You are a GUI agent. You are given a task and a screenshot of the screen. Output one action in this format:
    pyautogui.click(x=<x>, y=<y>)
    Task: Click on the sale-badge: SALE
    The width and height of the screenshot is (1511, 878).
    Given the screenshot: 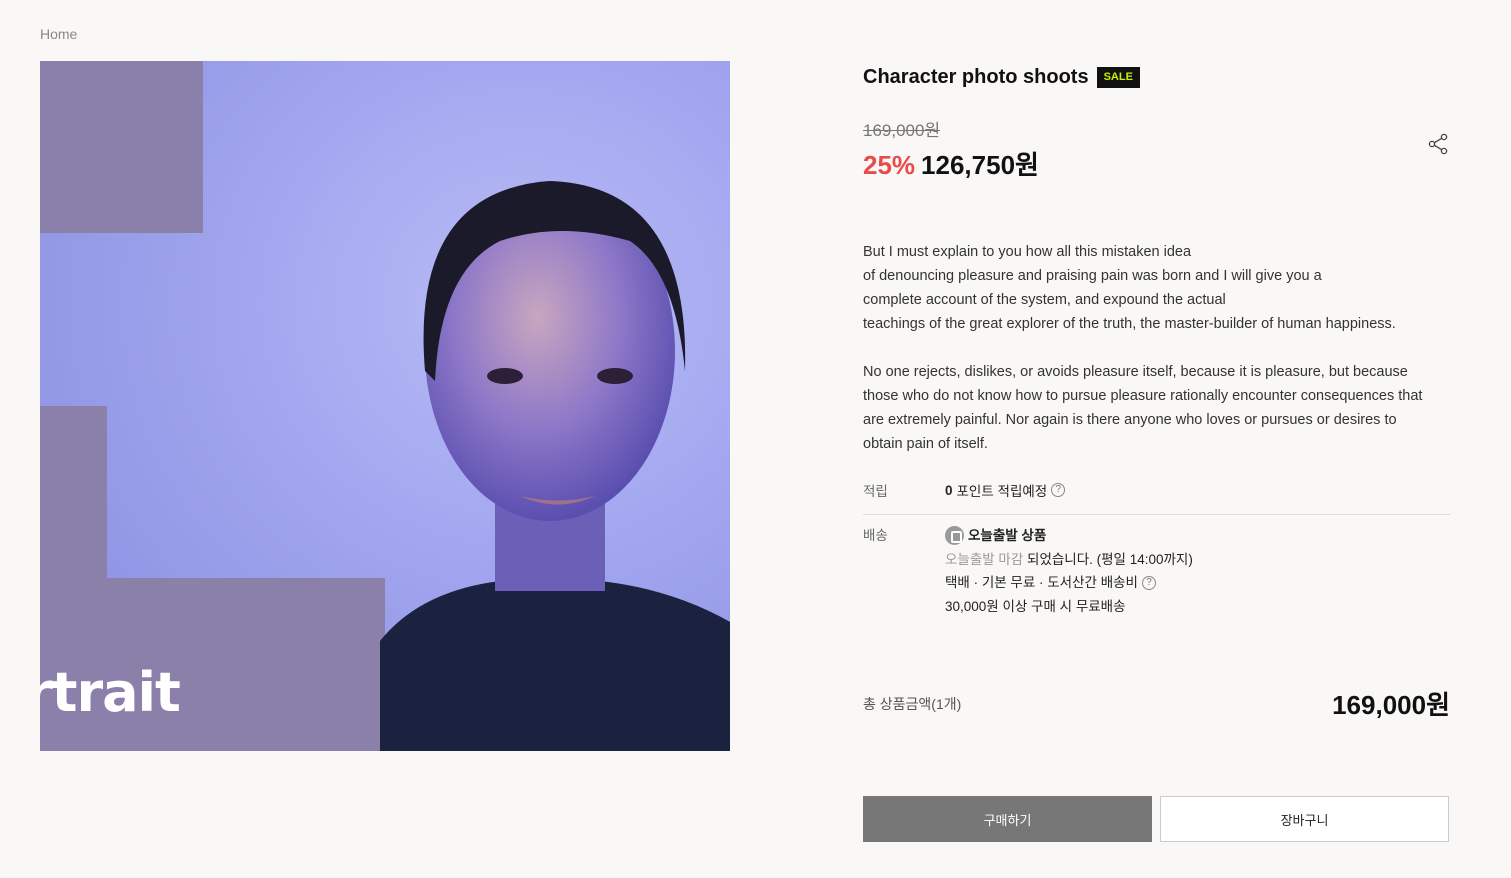 What is the action you would take?
    pyautogui.click(x=1118, y=77)
    